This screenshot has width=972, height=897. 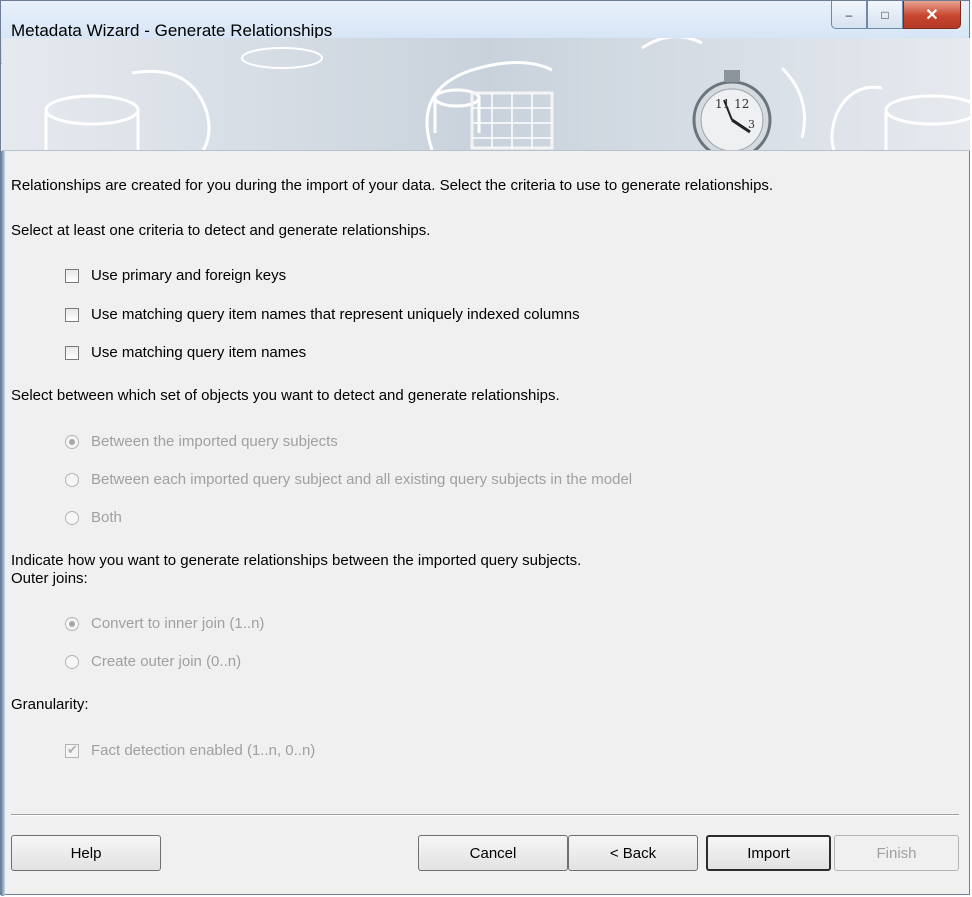 I want to click on wizard-banner: 11 12 3, so click(x=486, y=94).